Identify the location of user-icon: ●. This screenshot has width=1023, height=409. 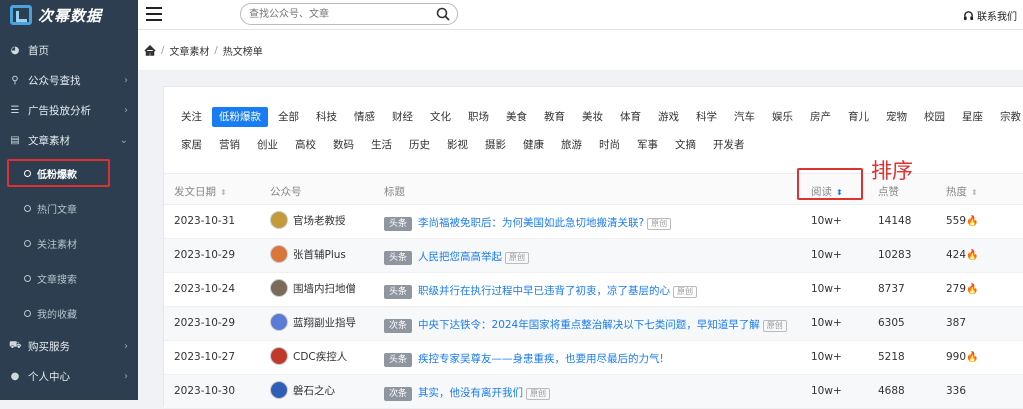
(15, 376).